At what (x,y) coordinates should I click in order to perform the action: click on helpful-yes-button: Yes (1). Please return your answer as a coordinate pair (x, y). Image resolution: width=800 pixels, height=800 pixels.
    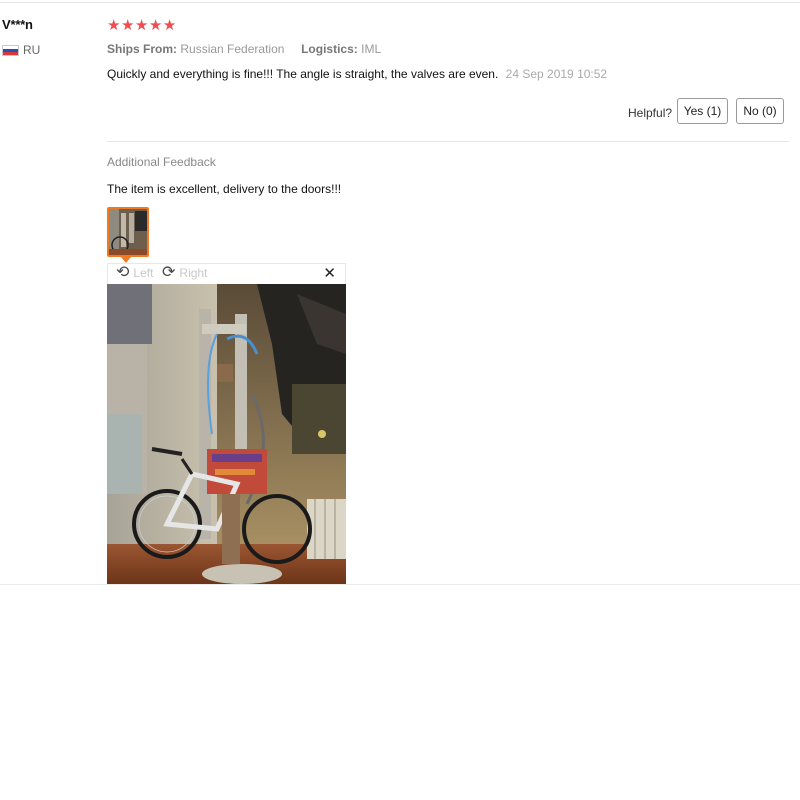
    Looking at the image, I should click on (702, 111).